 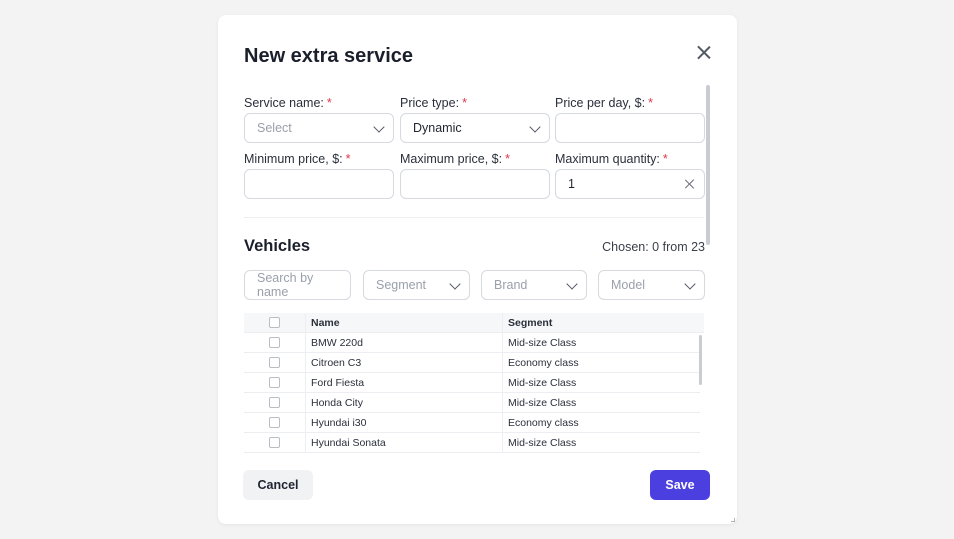 I want to click on segment-filter-placeholder: Segment, so click(x=401, y=285).